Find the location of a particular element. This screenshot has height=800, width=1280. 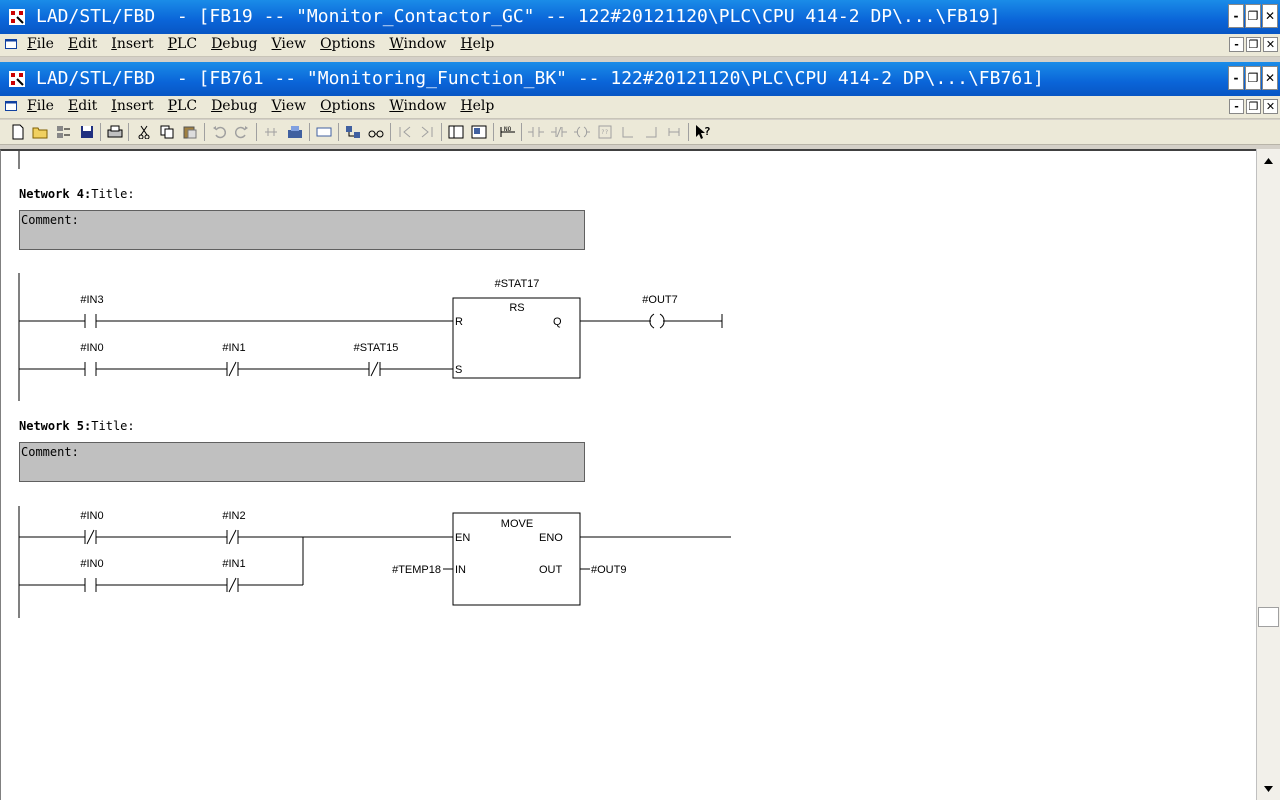

network-4-label: Network 4 is located at coordinates (52, 194).